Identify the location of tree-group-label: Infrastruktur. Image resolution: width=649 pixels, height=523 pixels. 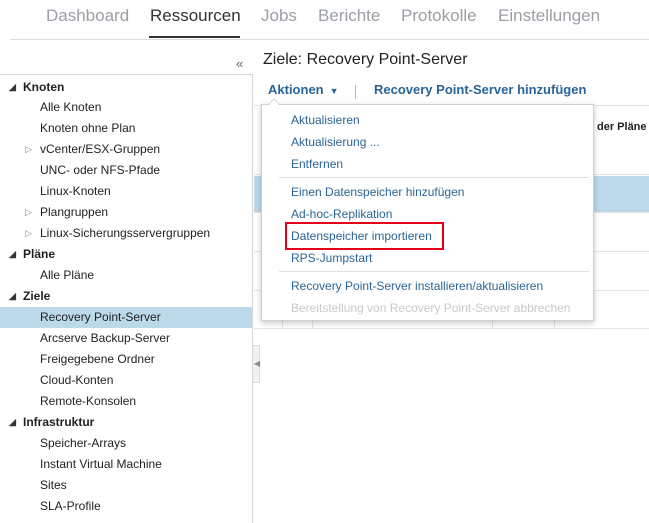
(59, 422).